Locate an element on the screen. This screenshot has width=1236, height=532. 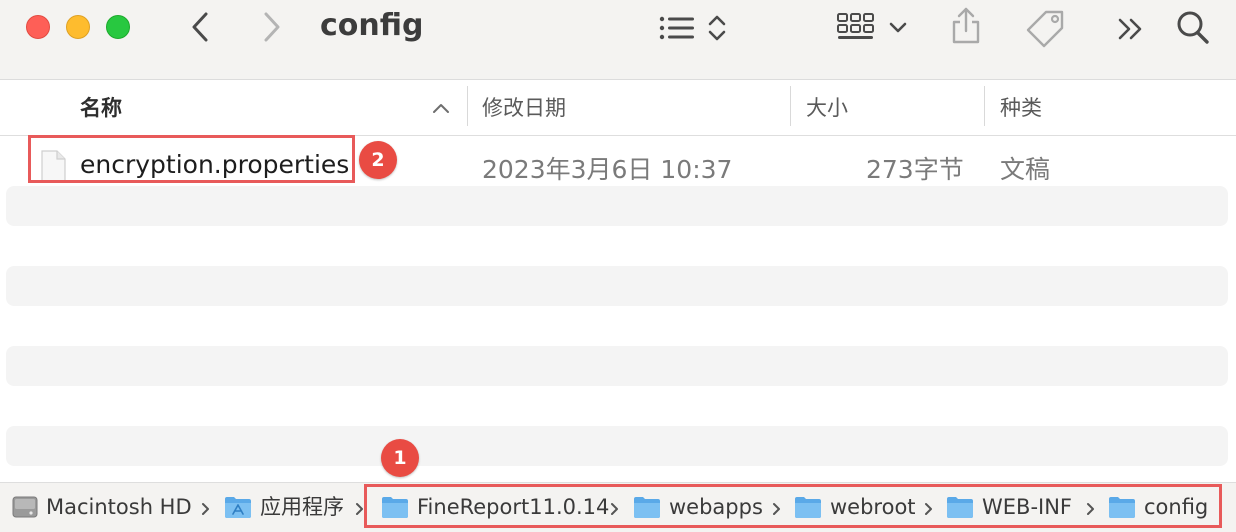
chevron-down-icon is located at coordinates (898, 28).